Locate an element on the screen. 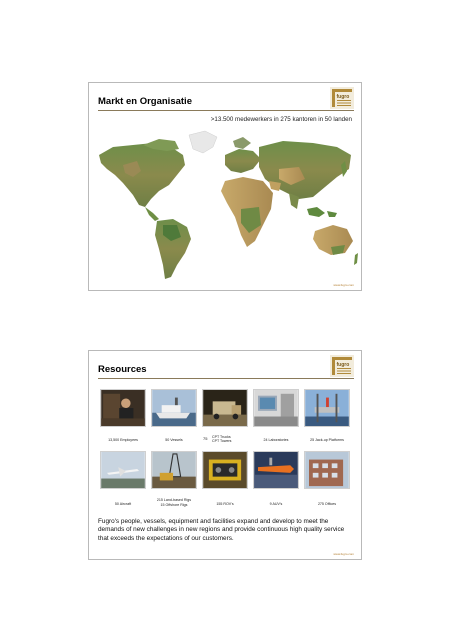  resource-label-rovs: 155 ROV's is located at coordinates (225, 504).